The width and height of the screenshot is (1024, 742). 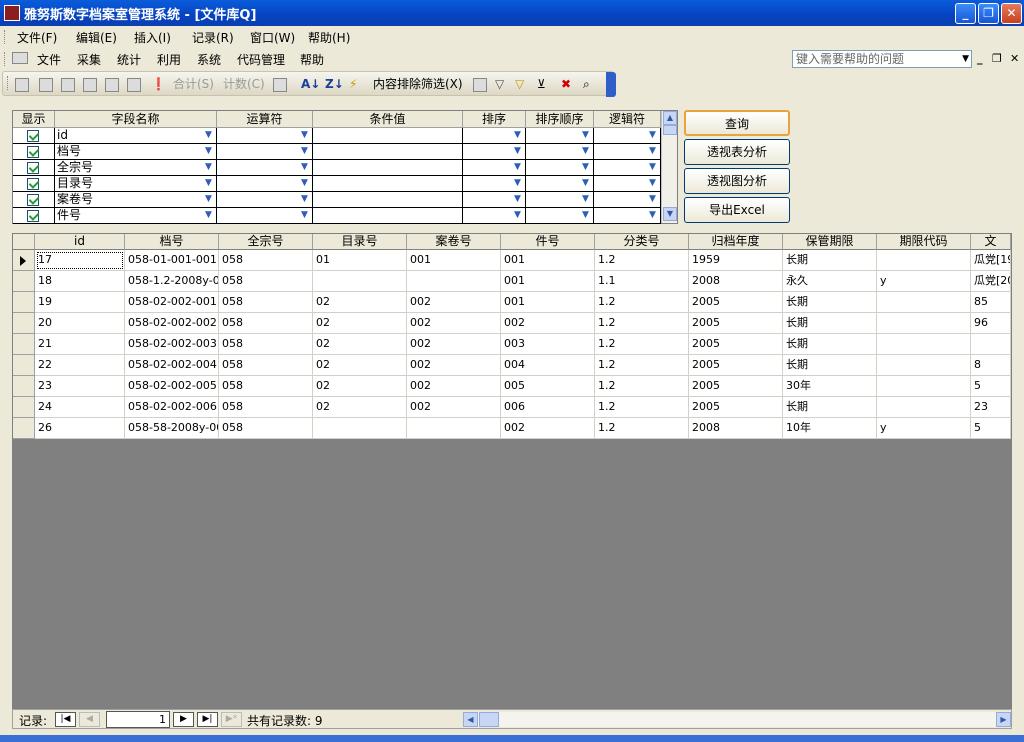 What do you see at coordinates (136, 184) in the screenshot?
I see `field-name-select: 目录号 ▼` at bounding box center [136, 184].